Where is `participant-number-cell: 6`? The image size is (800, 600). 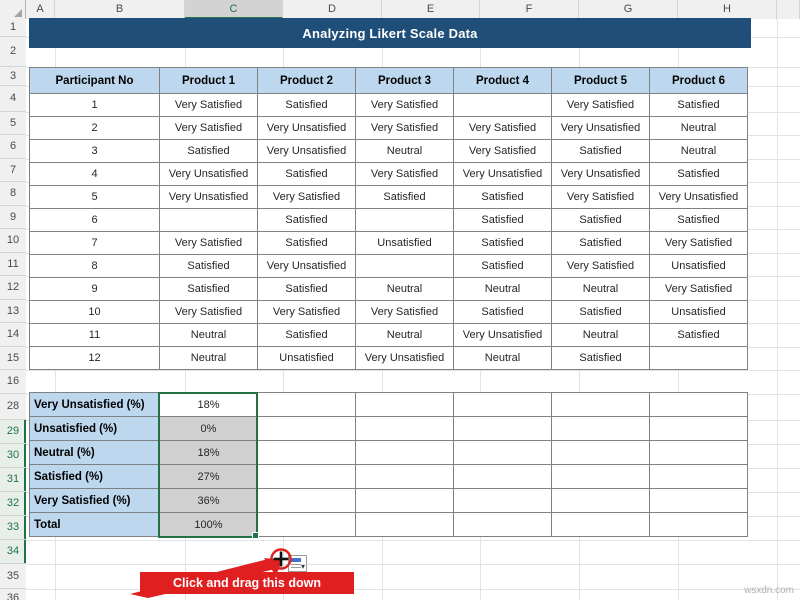
participant-number-cell: 6 is located at coordinates (94, 220).